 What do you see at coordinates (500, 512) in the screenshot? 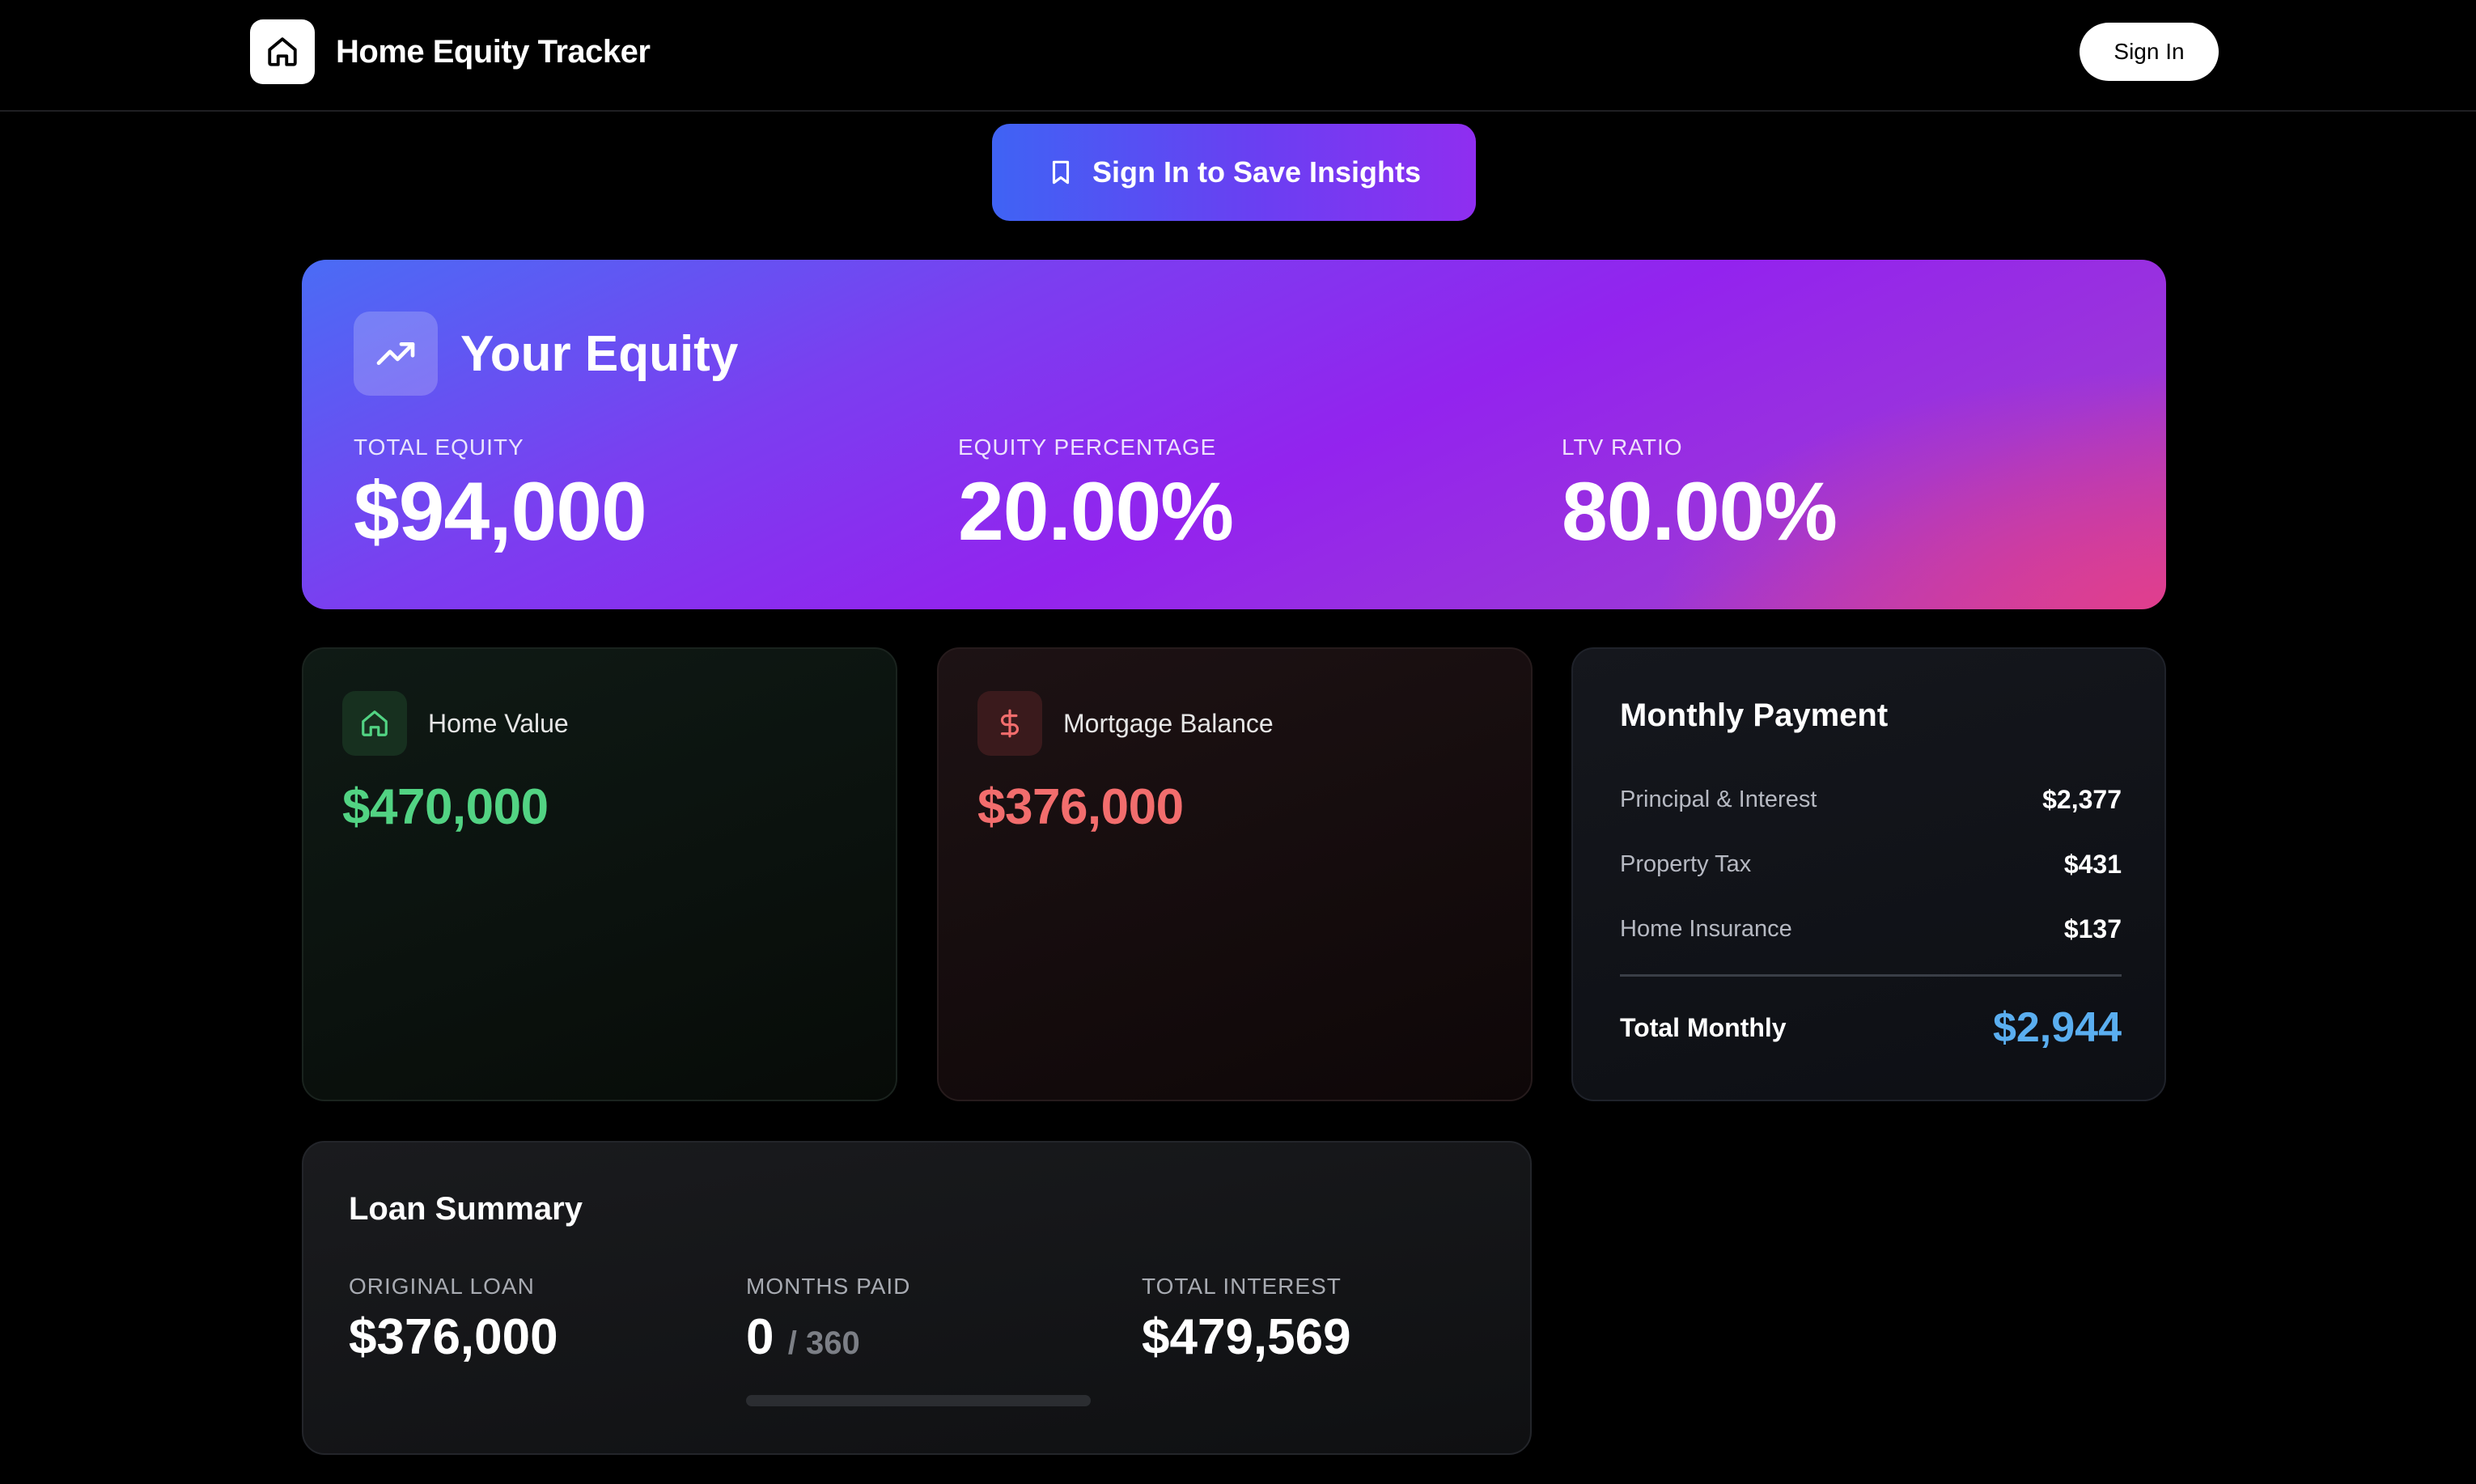
I see `total-equity-value: $94,000` at bounding box center [500, 512].